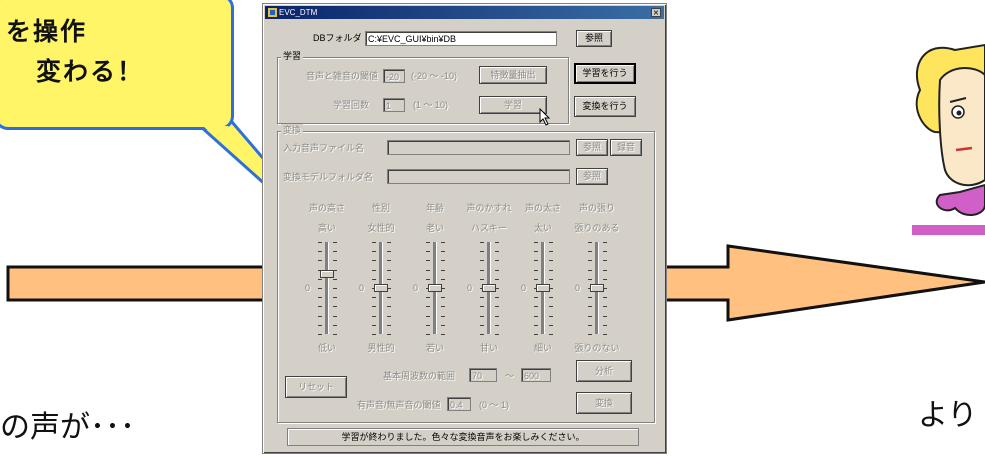  Describe the element at coordinates (483, 375) in the screenshot. I see `f0-min-field: 70` at that location.